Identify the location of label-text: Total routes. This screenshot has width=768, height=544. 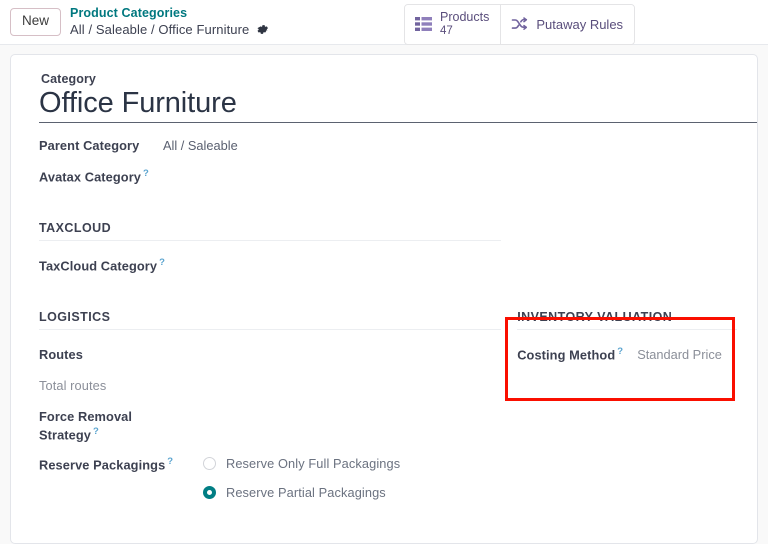
(73, 386).